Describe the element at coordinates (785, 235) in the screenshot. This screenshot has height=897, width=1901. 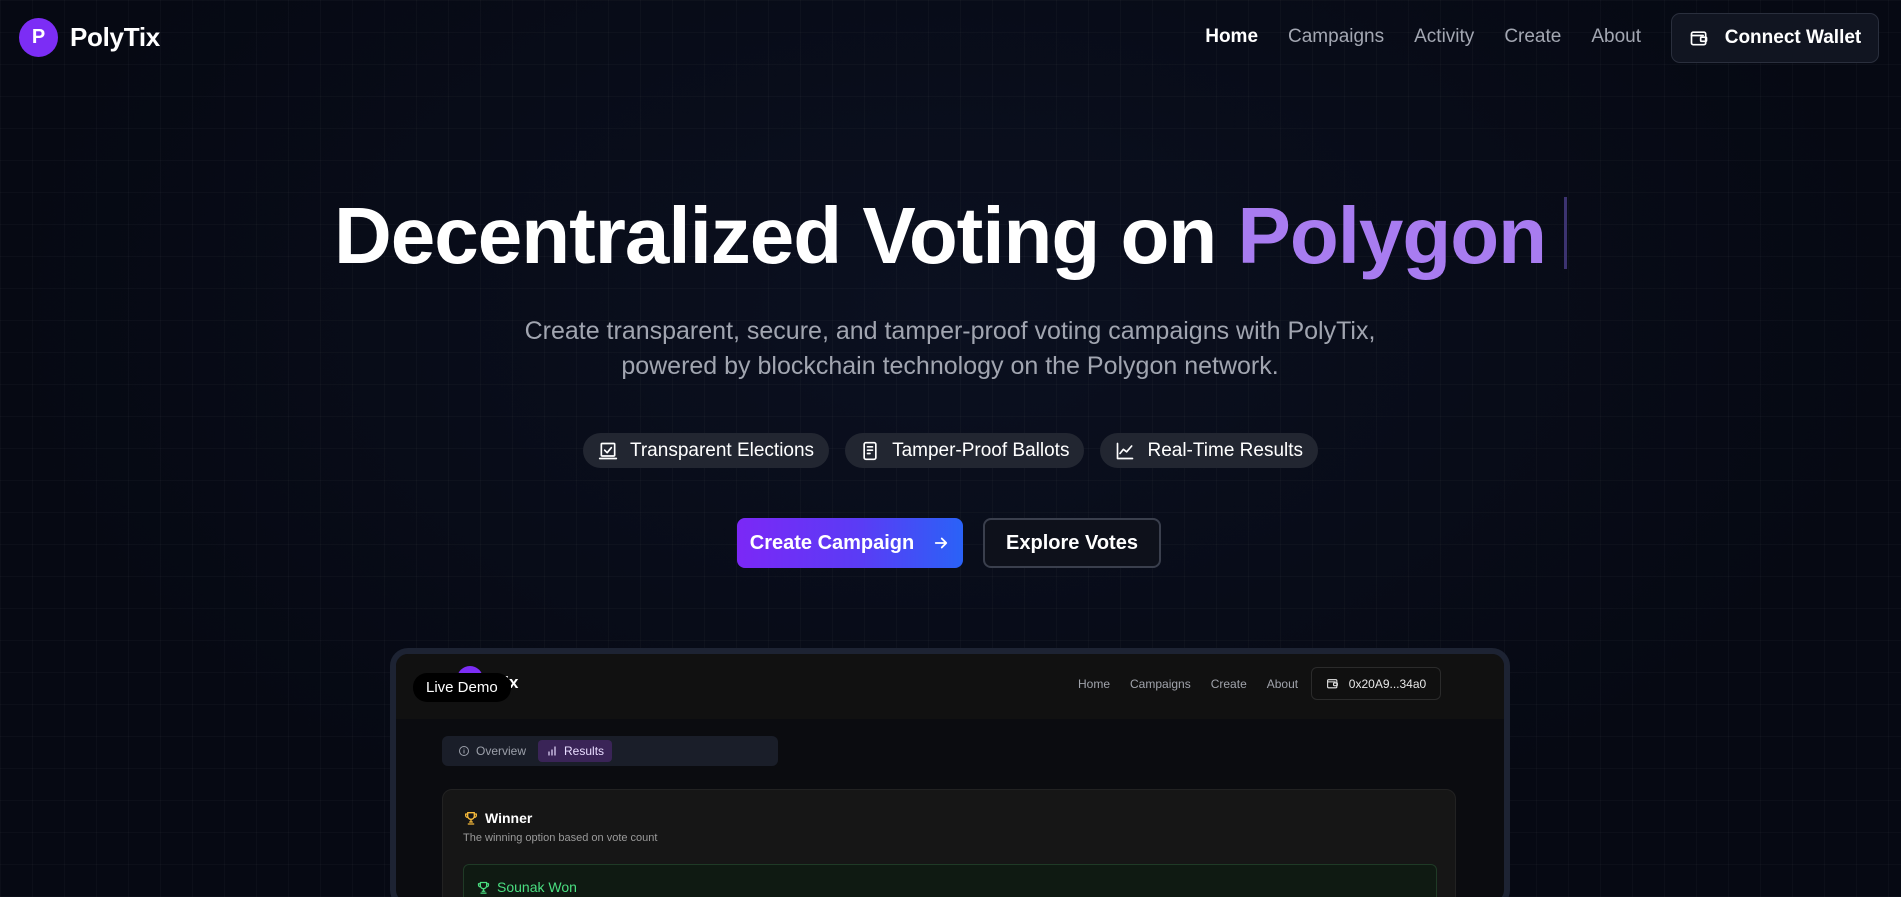
I see `hero-title-main: Decentralized Voting on` at that location.